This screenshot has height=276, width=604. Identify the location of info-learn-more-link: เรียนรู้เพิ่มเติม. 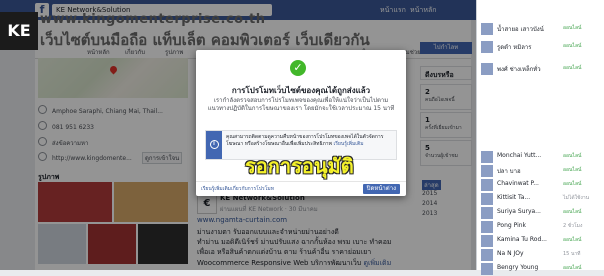
(349, 144).